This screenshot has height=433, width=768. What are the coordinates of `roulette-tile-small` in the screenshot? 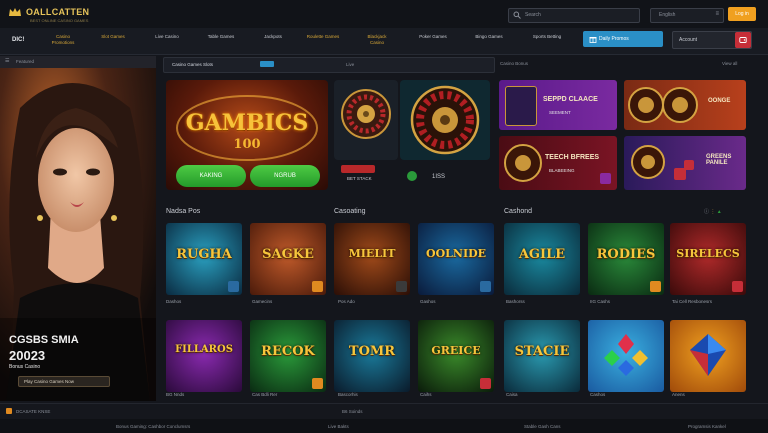 It's located at (366, 120).